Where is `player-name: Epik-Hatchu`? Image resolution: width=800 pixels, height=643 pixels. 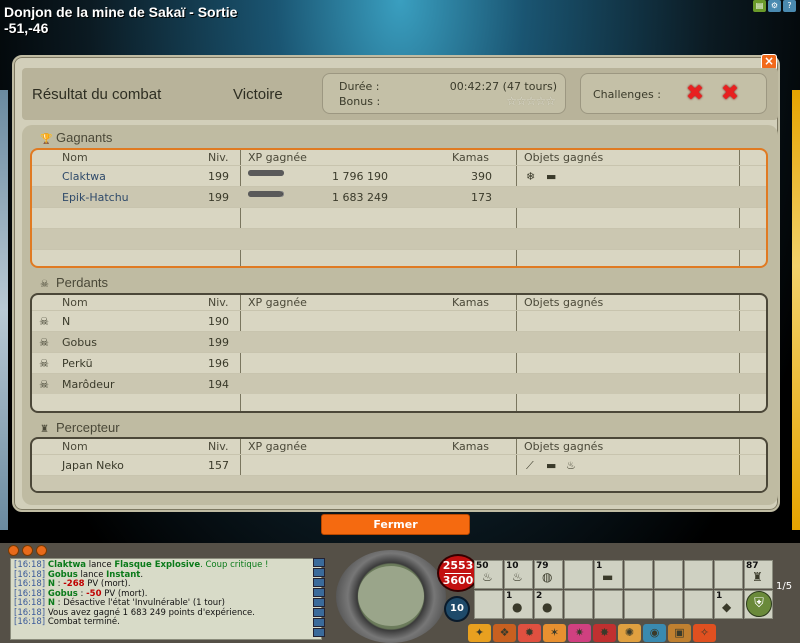
player-name: Epik-Hatchu is located at coordinates (95, 197).